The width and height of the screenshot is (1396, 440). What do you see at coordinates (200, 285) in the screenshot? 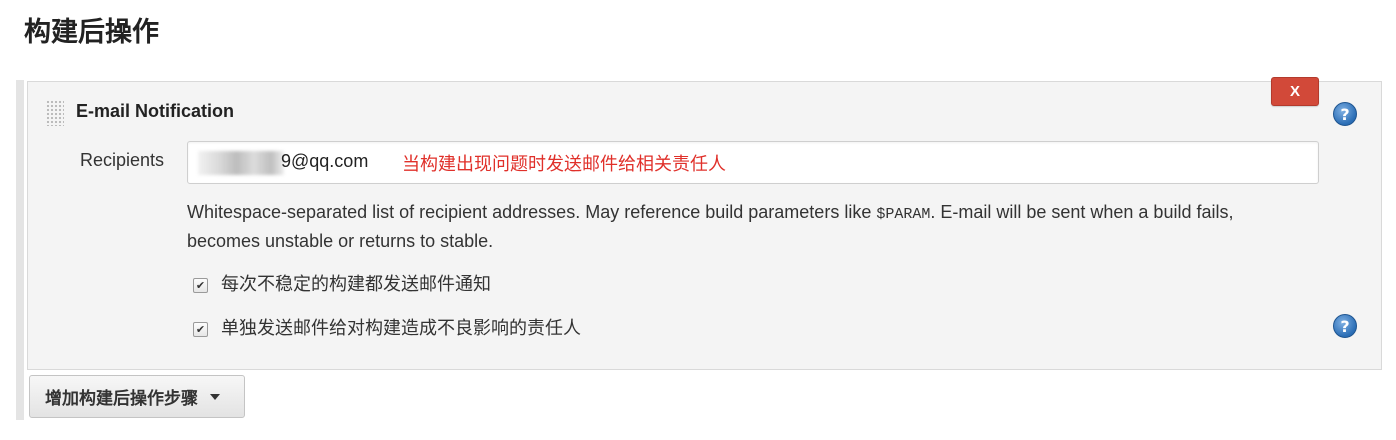
I see `unstable-checkbox: ✔` at bounding box center [200, 285].